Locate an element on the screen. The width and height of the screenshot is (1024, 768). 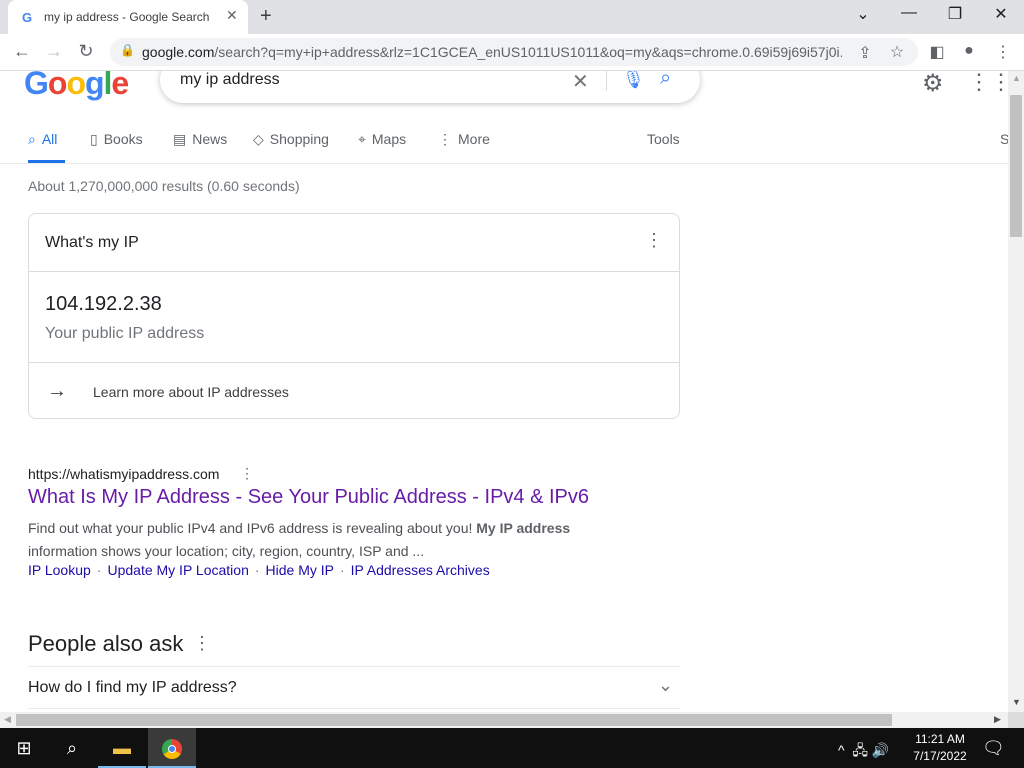
scroll-up-arrow-icon: ▲ is located at coordinates (1016, 78).